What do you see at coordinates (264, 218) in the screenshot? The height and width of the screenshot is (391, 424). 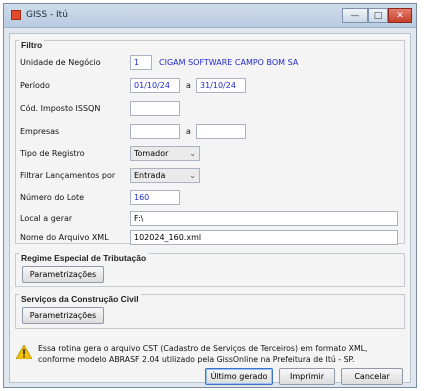 I see `local-input: F:\` at bounding box center [264, 218].